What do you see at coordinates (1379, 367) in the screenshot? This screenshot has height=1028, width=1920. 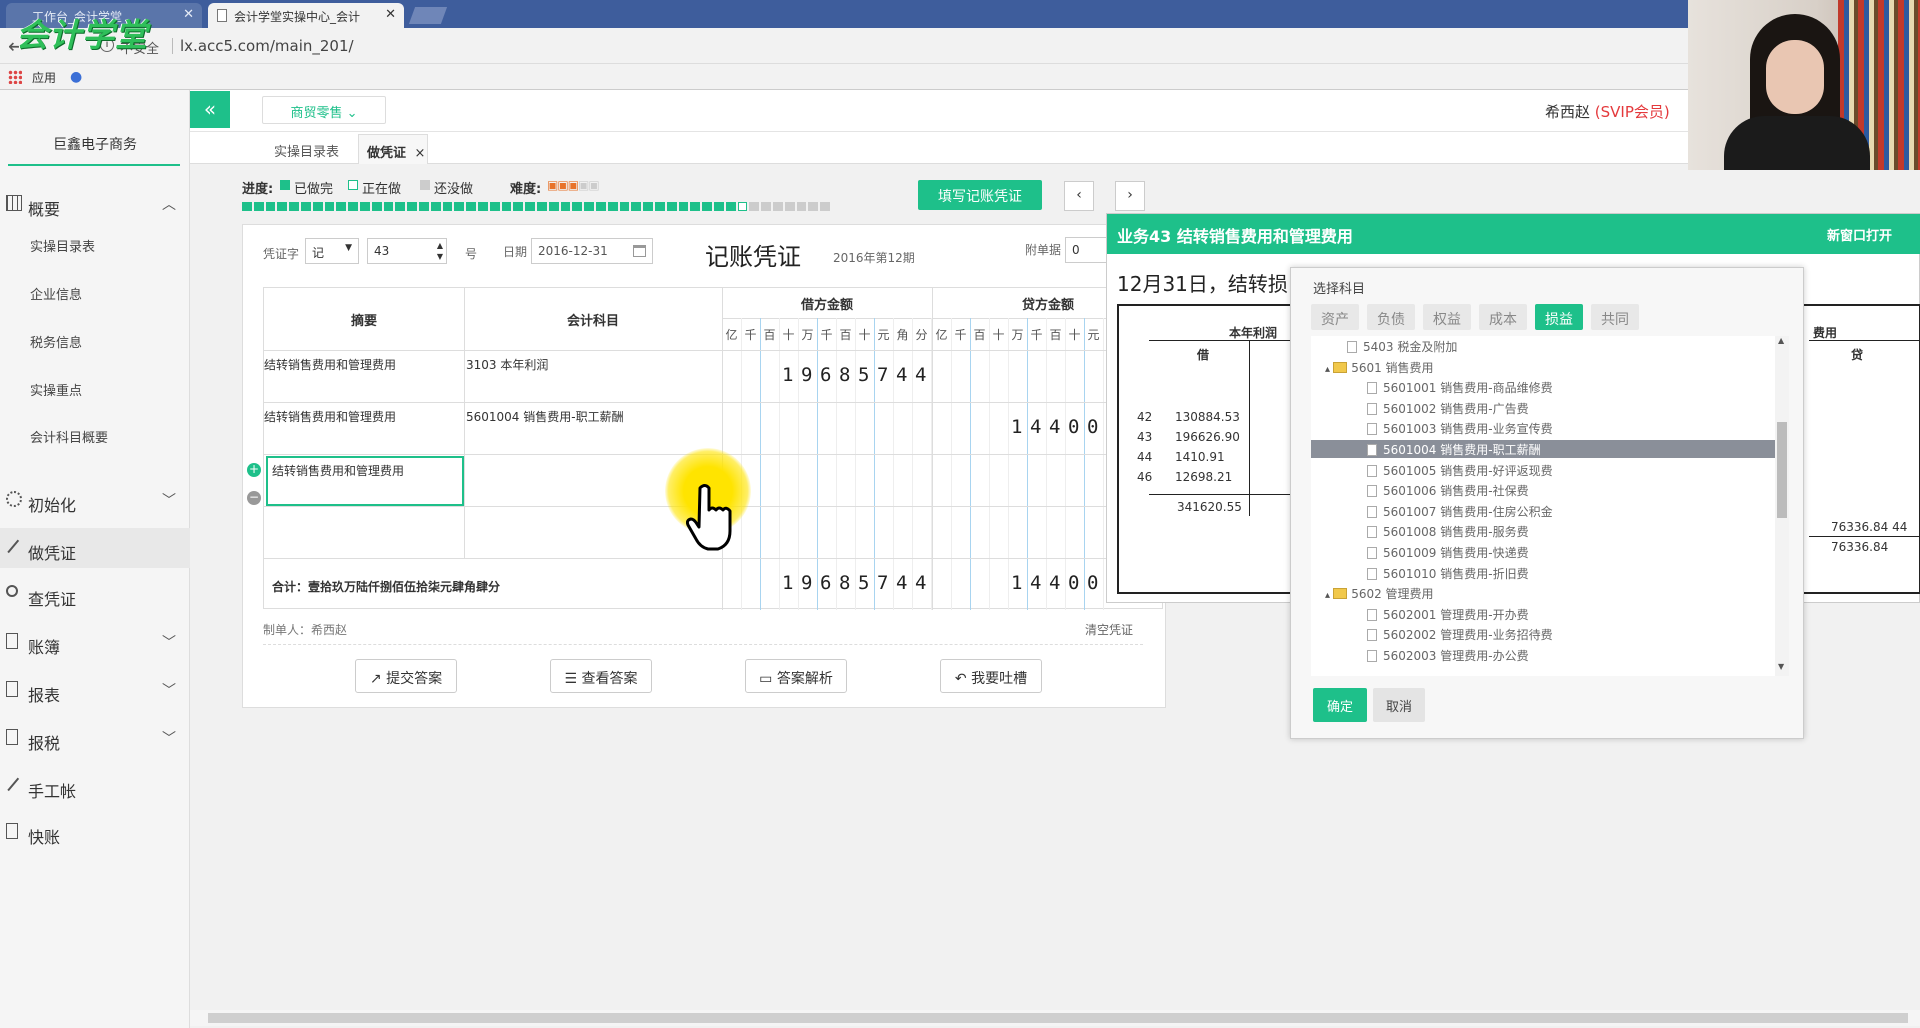 I see `tree-folder: ▴ 5601 销售费用` at bounding box center [1379, 367].